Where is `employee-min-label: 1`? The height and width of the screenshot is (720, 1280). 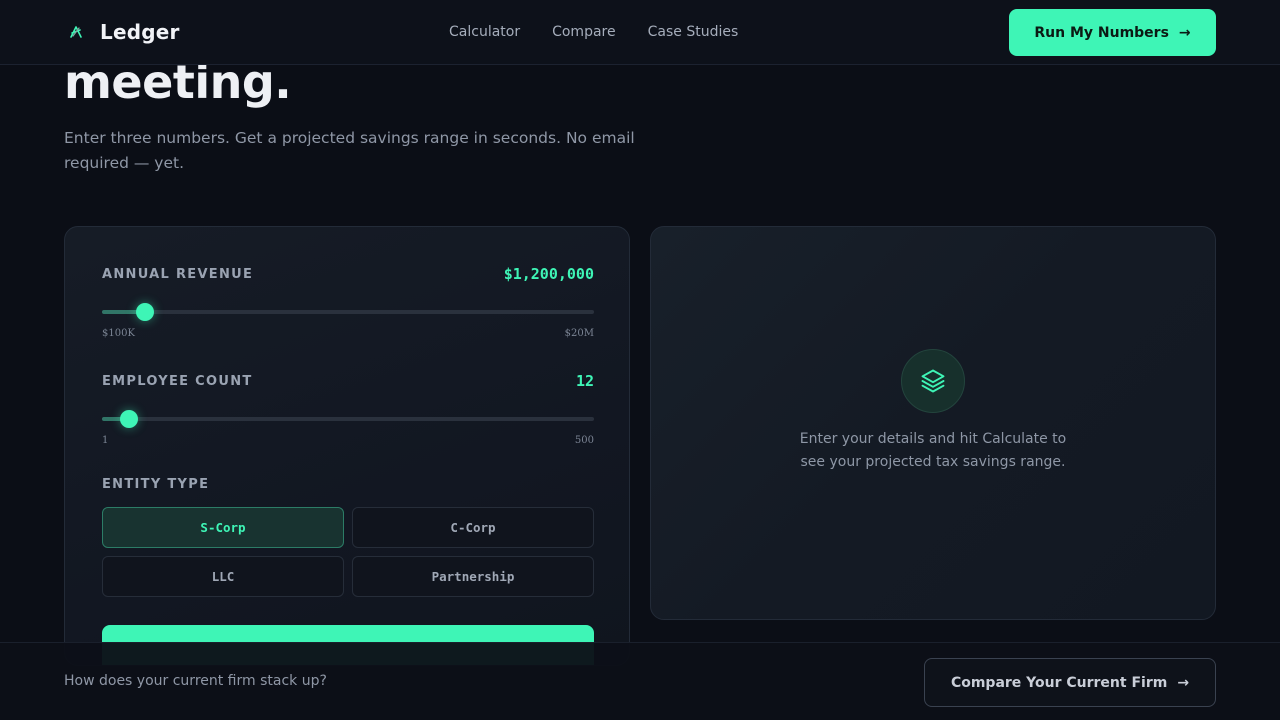
employee-min-label: 1 is located at coordinates (105, 440).